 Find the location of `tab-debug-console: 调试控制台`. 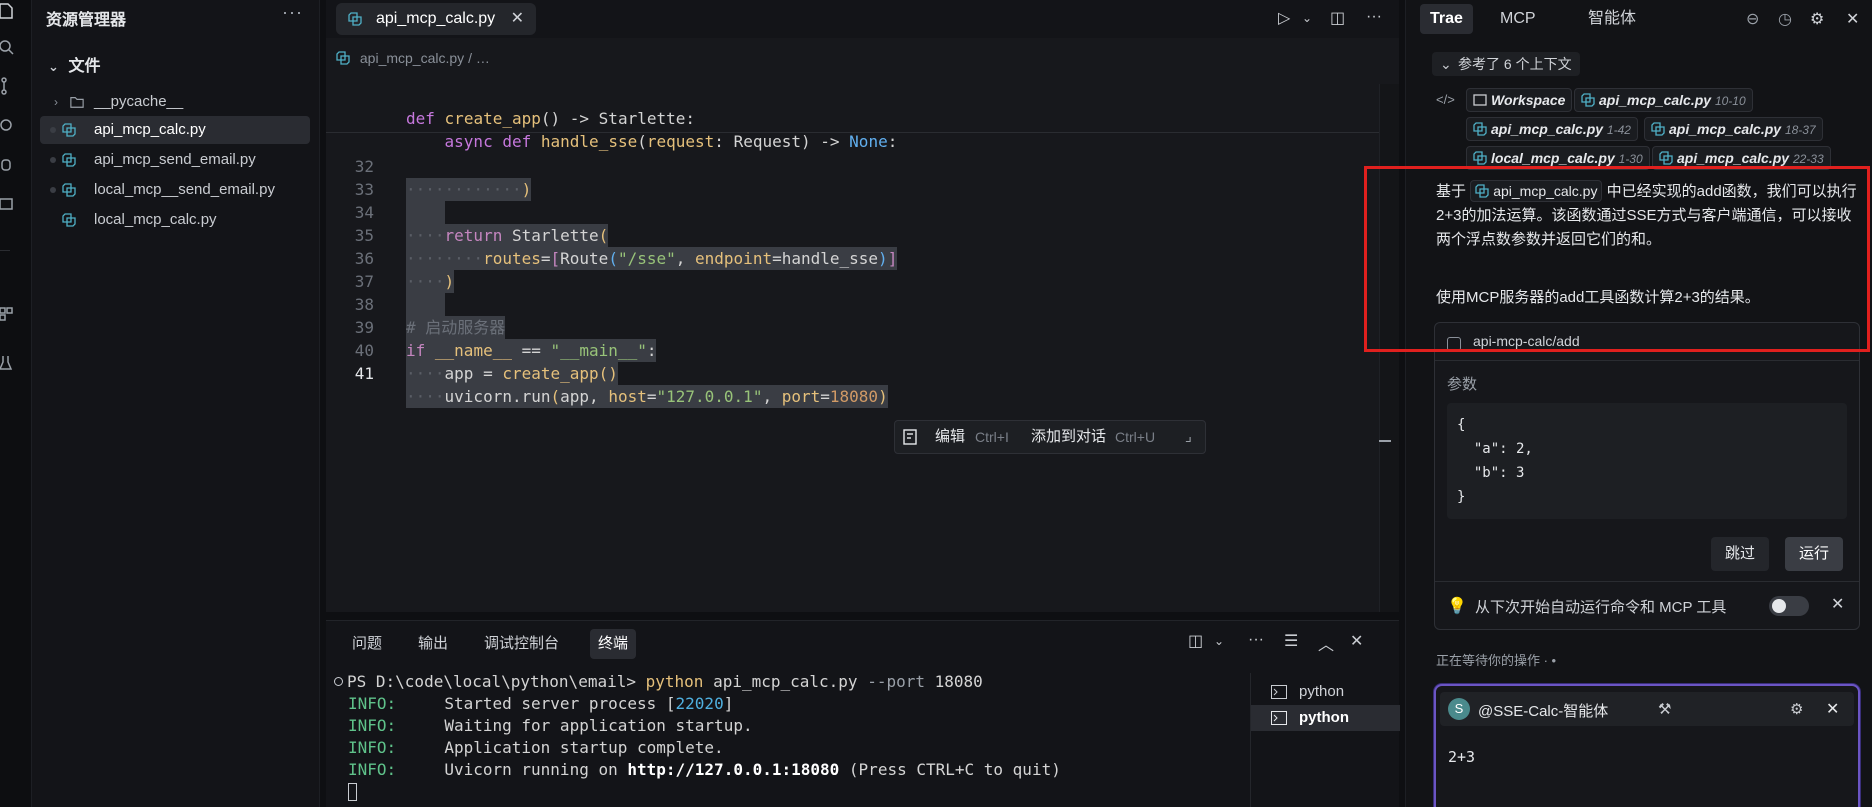

tab-debug-console: 调试控制台 is located at coordinates (521, 644).